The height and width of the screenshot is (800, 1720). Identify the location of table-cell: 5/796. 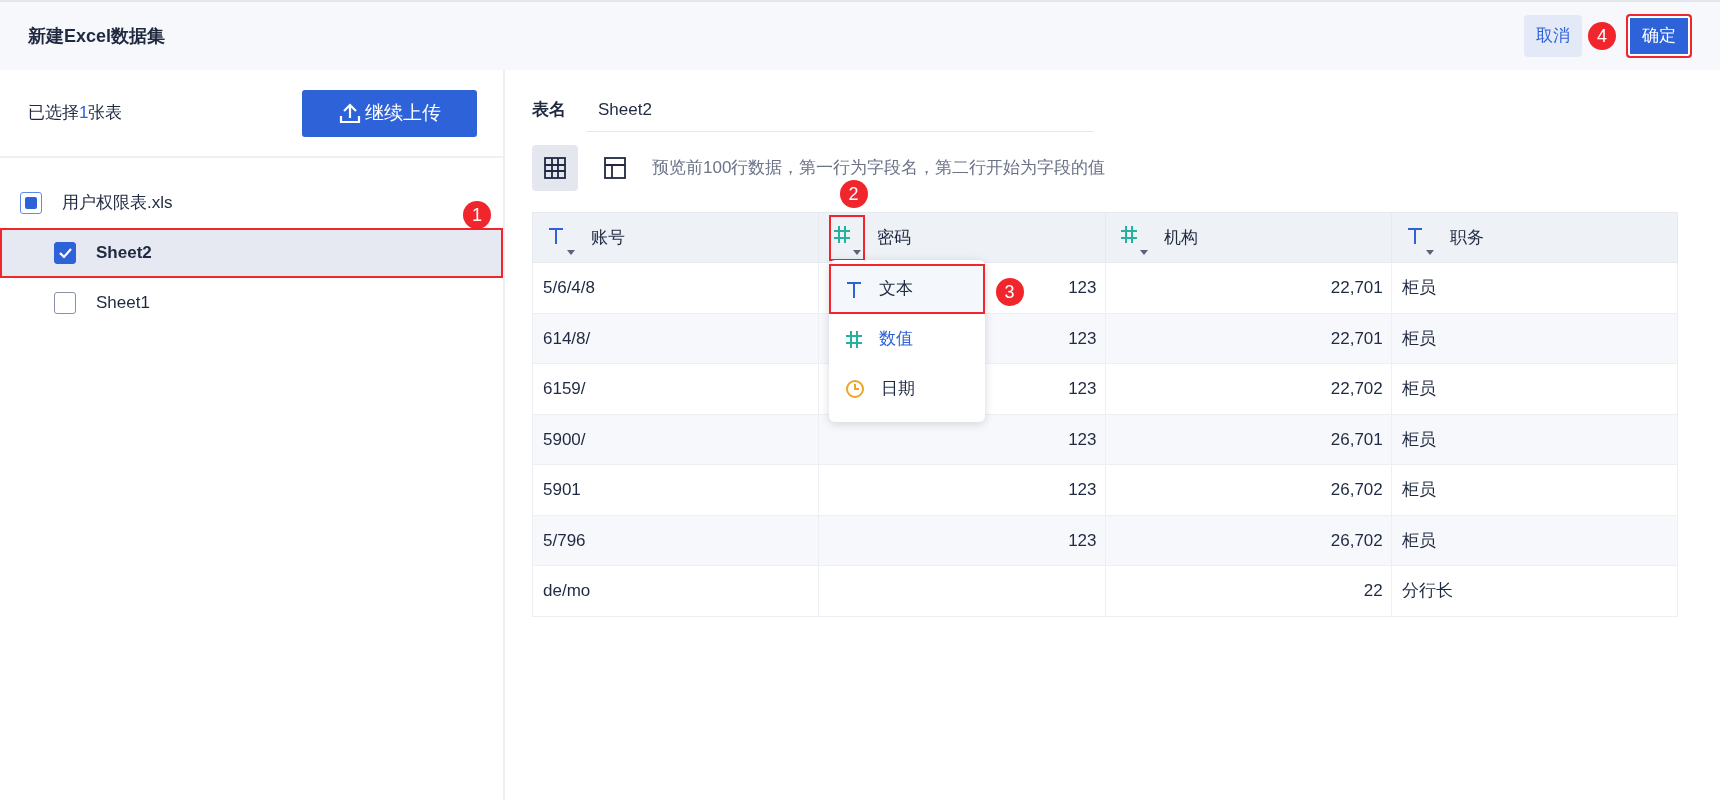
(675, 540).